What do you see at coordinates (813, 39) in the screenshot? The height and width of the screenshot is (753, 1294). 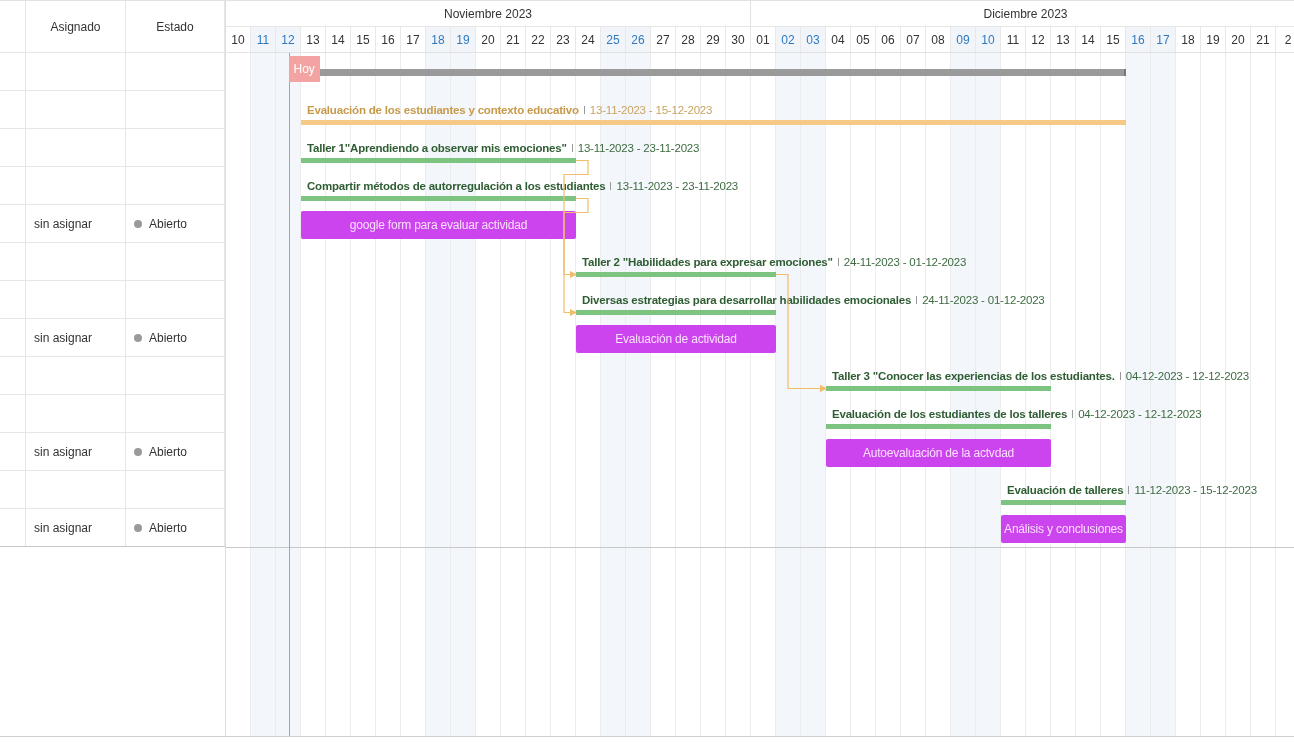 I see `day-label: 03` at bounding box center [813, 39].